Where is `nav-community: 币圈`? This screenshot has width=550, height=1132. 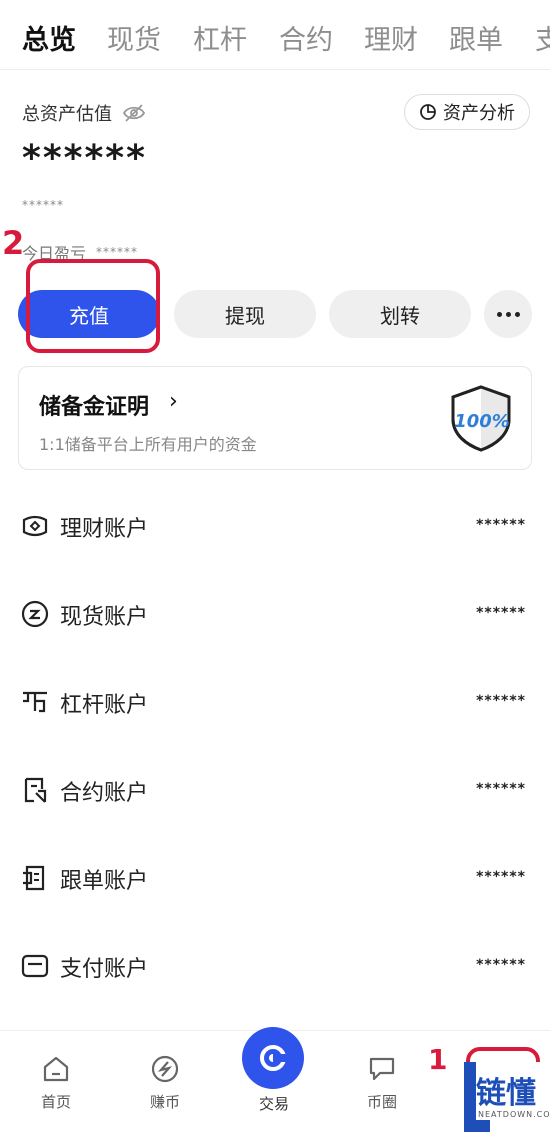 nav-community: 币圈 is located at coordinates (382, 1082).